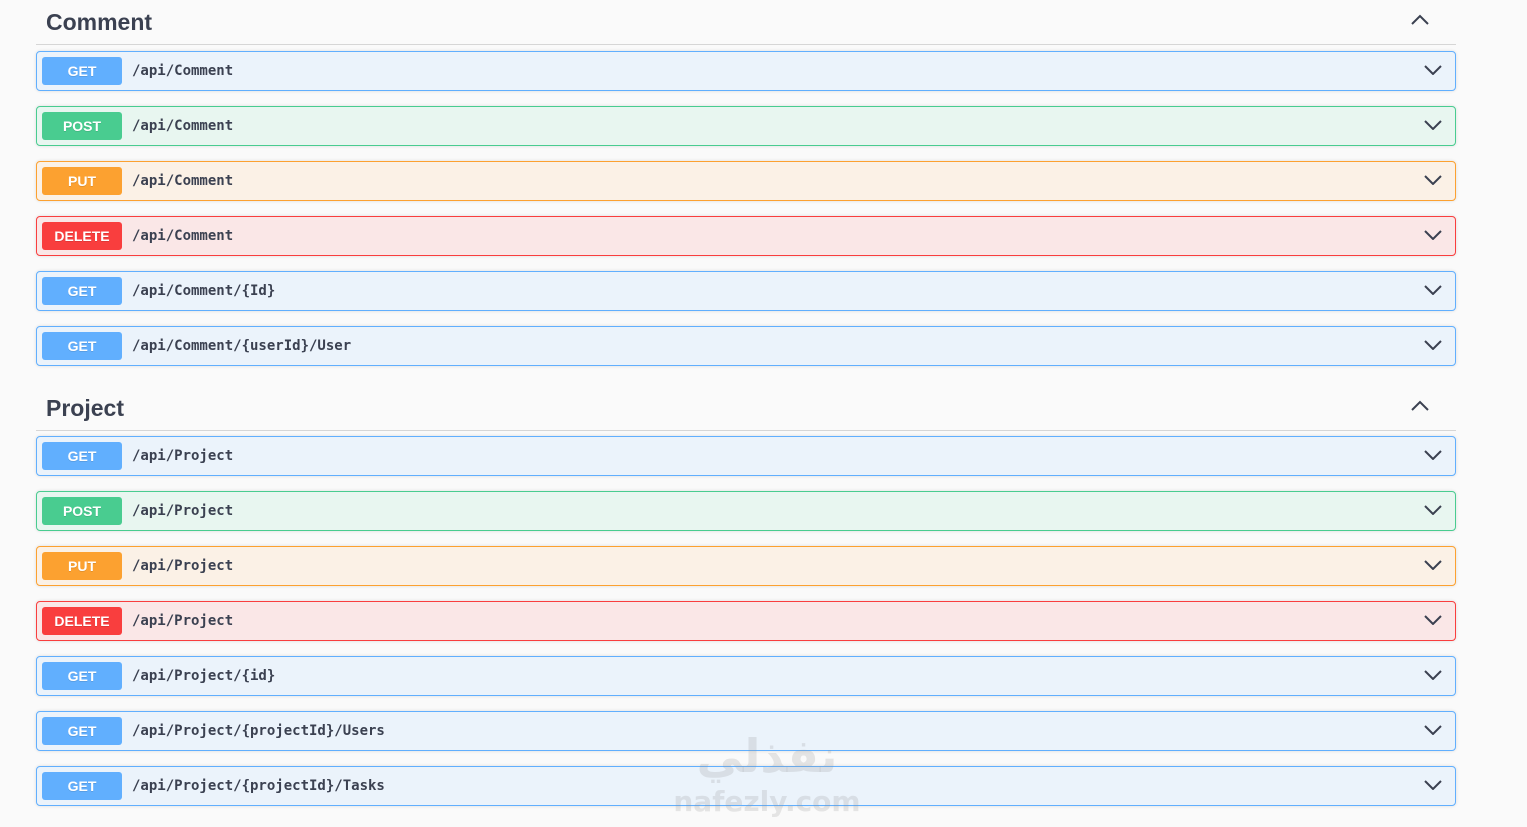  What do you see at coordinates (746, 676) in the screenshot?
I see `operation-row-get-project-id: GET /api/Project/{id}` at bounding box center [746, 676].